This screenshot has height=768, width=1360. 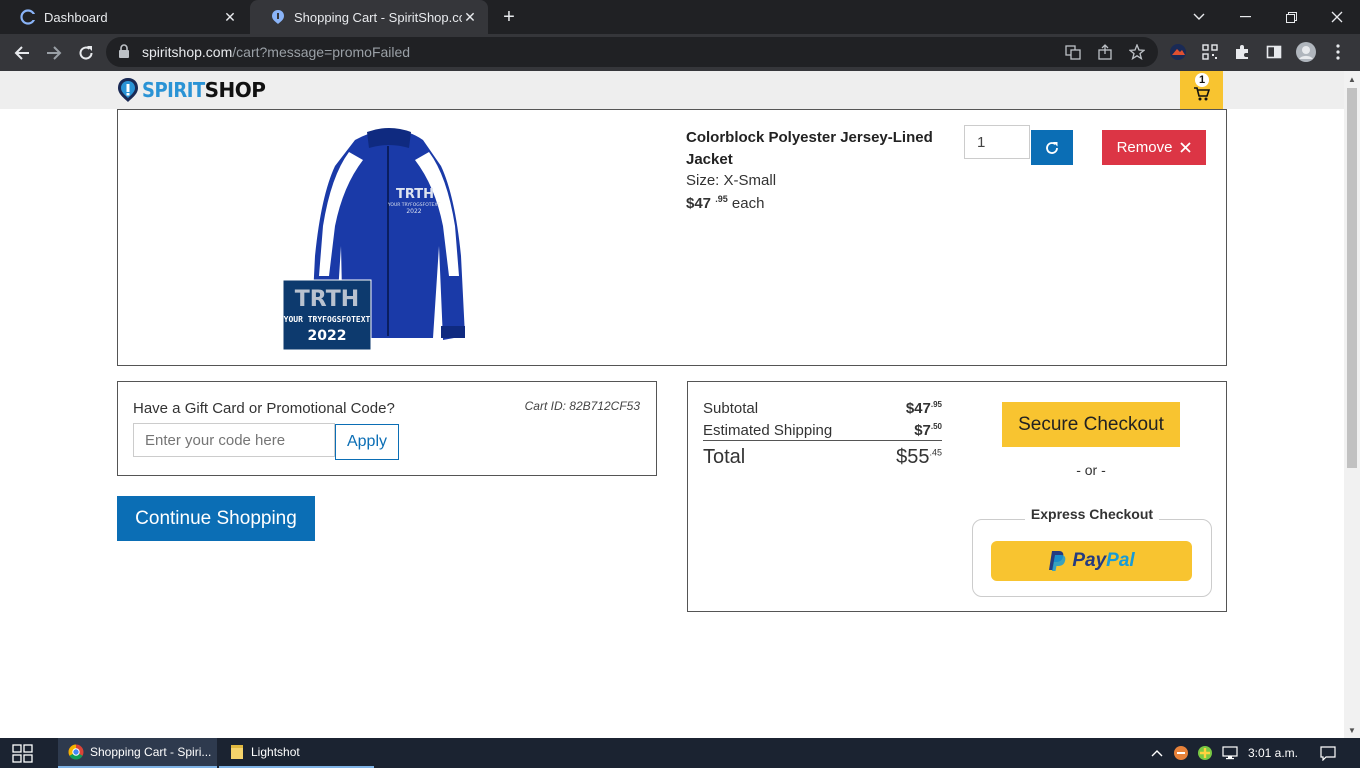 I want to click on minimize-icon, so click(x=1245, y=17).